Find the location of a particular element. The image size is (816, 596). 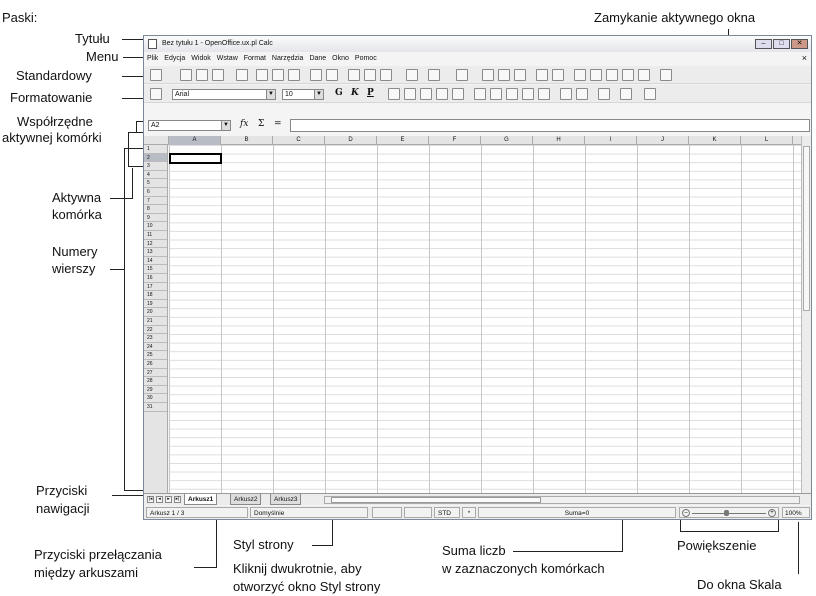

row-header: 5 is located at coordinates (155, 183).